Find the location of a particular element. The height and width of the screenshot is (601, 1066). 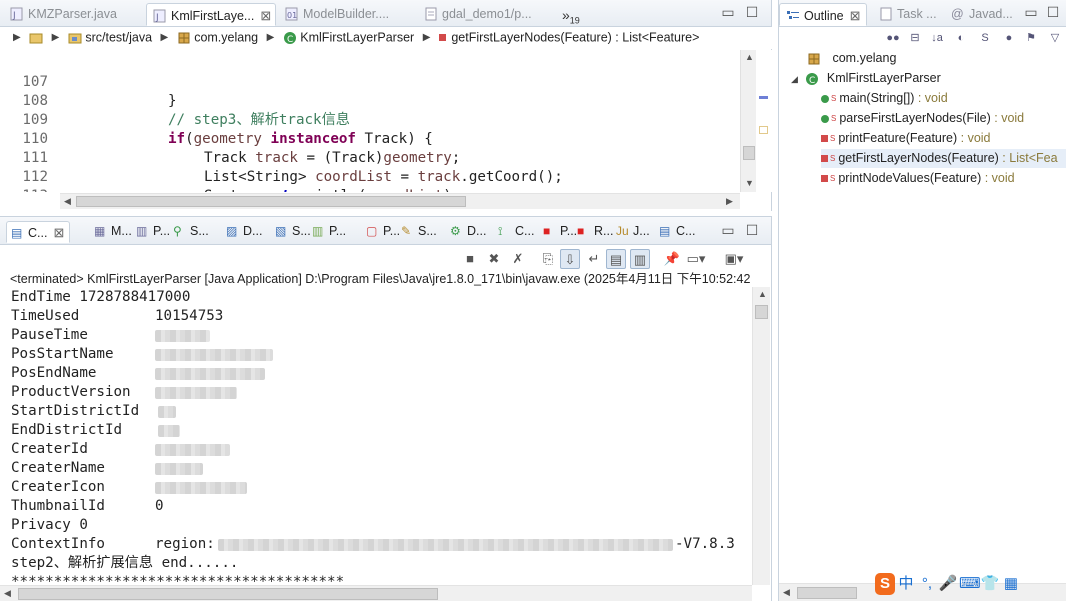

servers-icon: ⚲ is located at coordinates (177, 230).